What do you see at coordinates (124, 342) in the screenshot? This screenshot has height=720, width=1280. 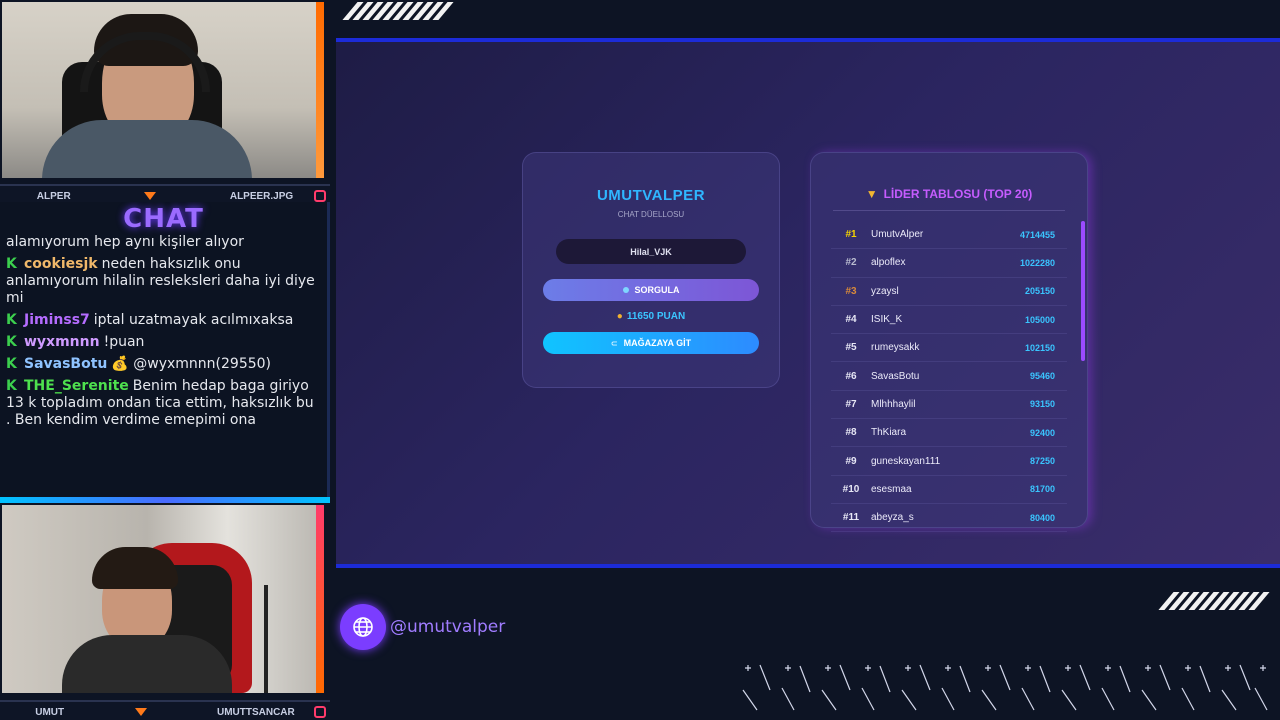 I see `chat-text: !puan` at bounding box center [124, 342].